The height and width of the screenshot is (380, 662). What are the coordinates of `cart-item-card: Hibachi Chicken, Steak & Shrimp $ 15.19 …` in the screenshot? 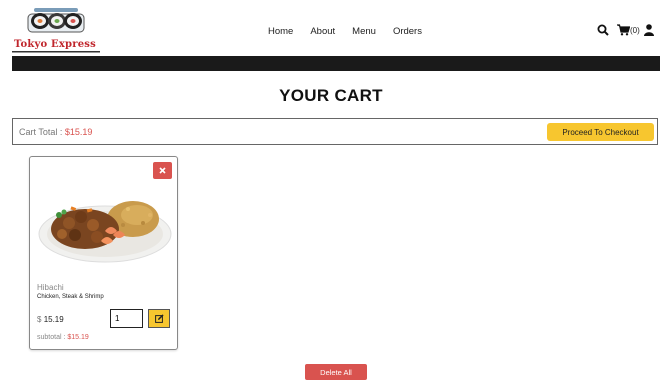 It's located at (103, 253).